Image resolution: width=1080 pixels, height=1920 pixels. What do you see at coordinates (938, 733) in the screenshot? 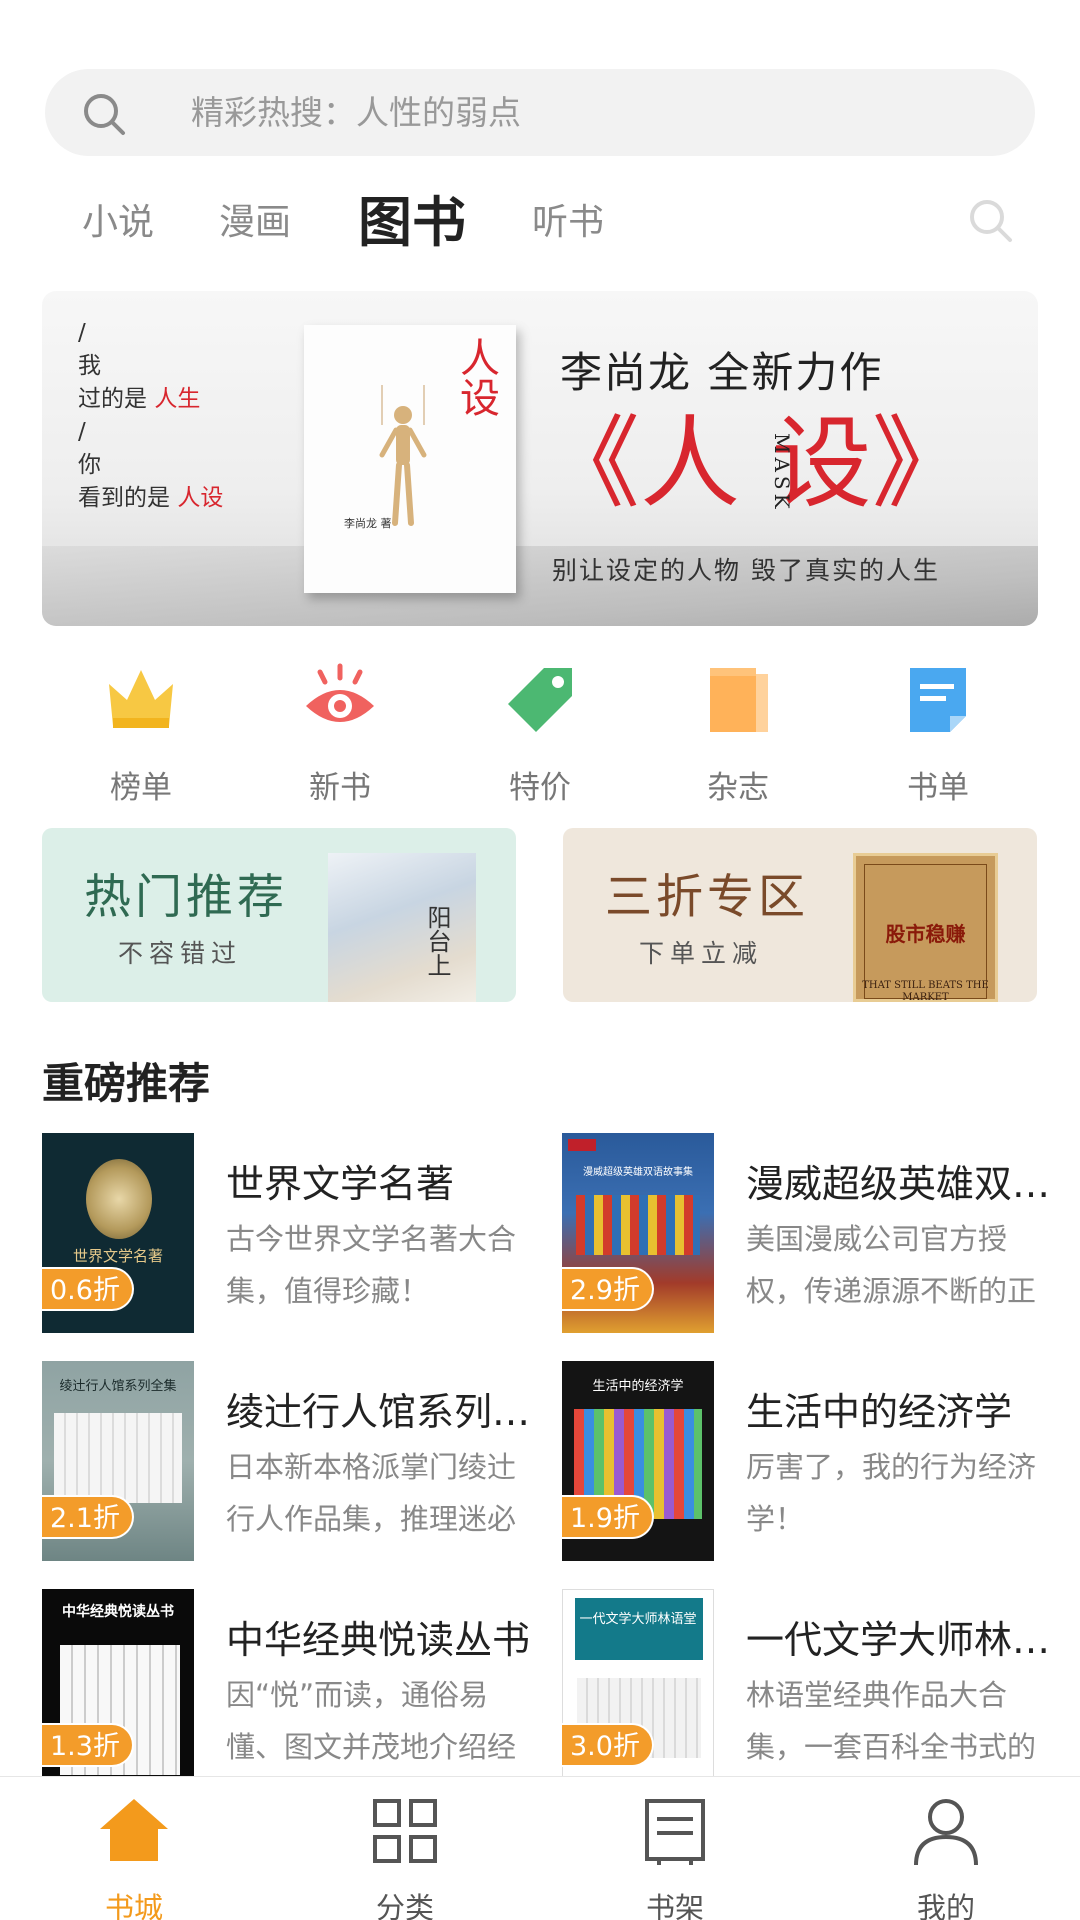
I see `quick-booklists: 书单` at bounding box center [938, 733].